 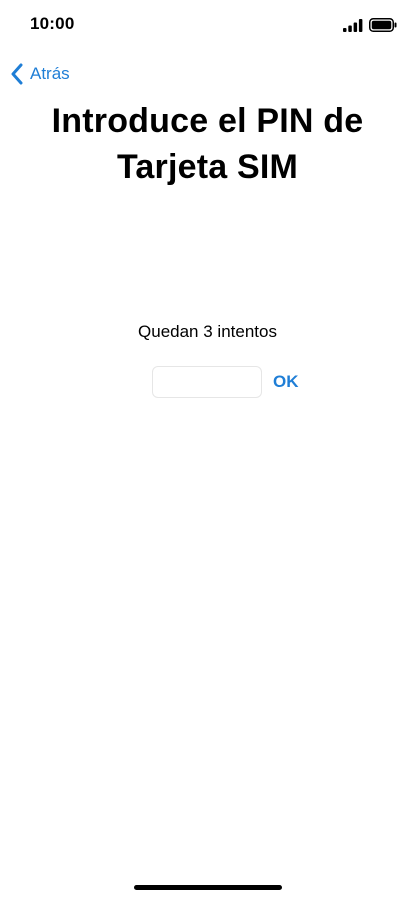 I want to click on page-title: Introduce el PIN de Tarjeta SIM, so click(x=207, y=144).